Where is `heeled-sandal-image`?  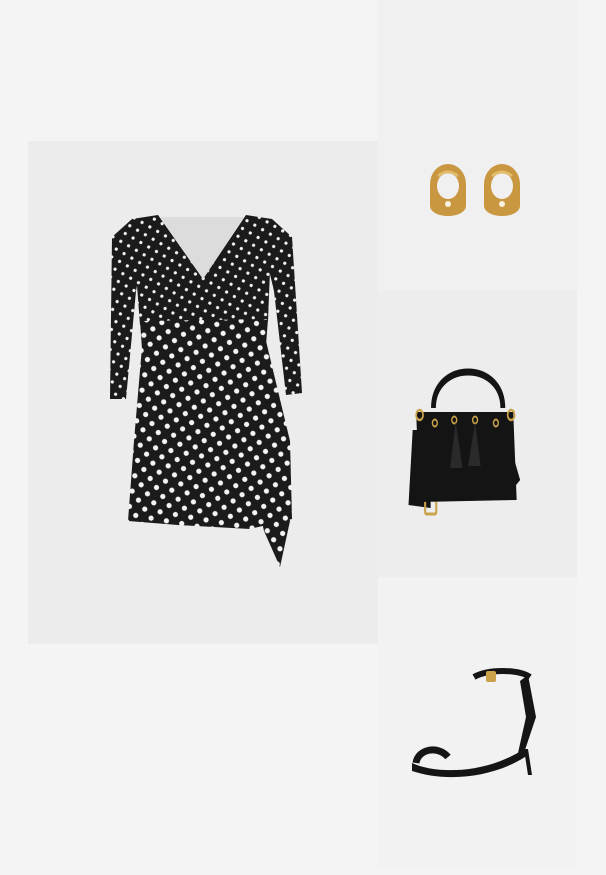 heeled-sandal-image is located at coordinates (474, 723).